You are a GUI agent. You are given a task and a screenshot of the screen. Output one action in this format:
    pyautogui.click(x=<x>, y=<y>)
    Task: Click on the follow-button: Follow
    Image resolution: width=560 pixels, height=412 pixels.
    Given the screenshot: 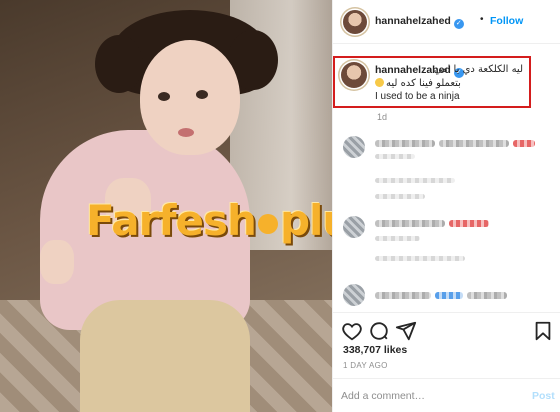 What is the action you would take?
    pyautogui.click(x=506, y=21)
    